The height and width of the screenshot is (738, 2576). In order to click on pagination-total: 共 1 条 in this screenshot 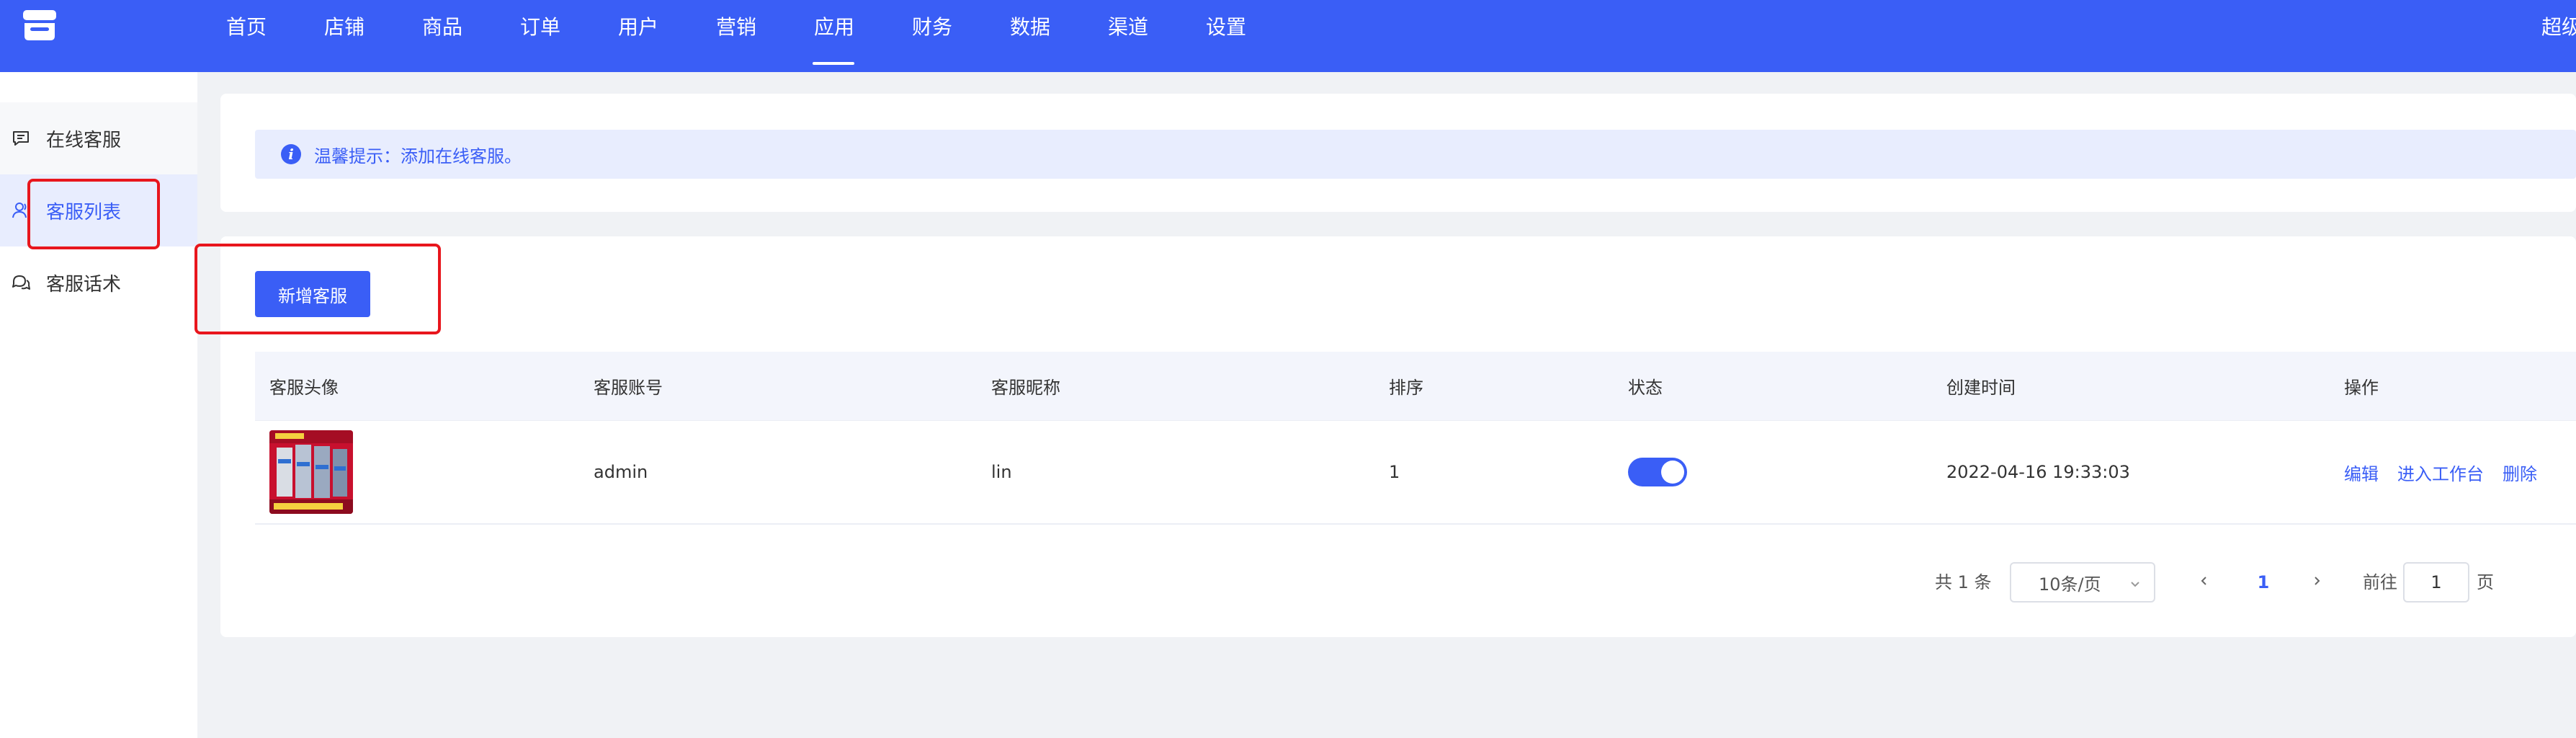, I will do `click(1963, 582)`.